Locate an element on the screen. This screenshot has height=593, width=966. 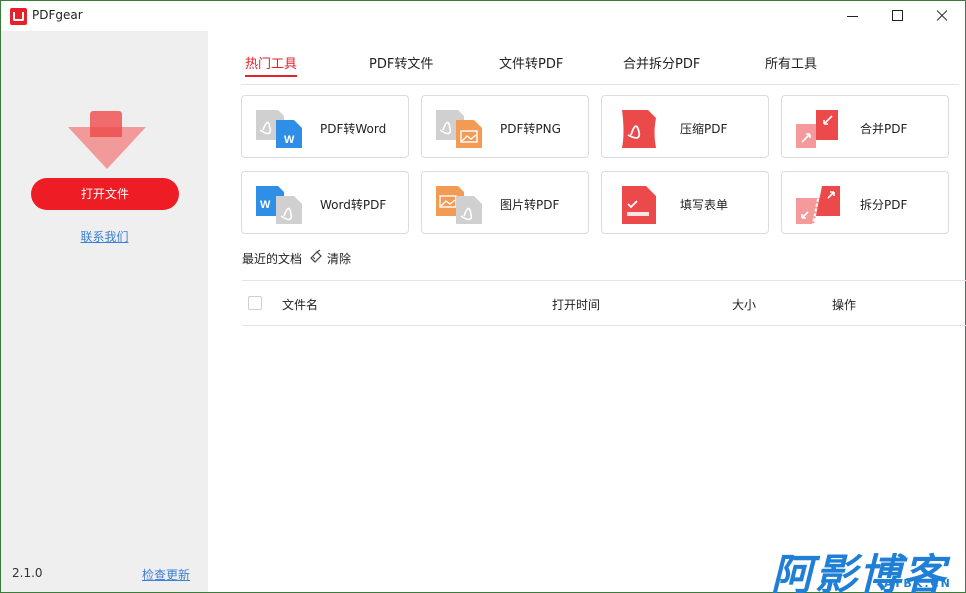
close-button is located at coordinates (942, 16).